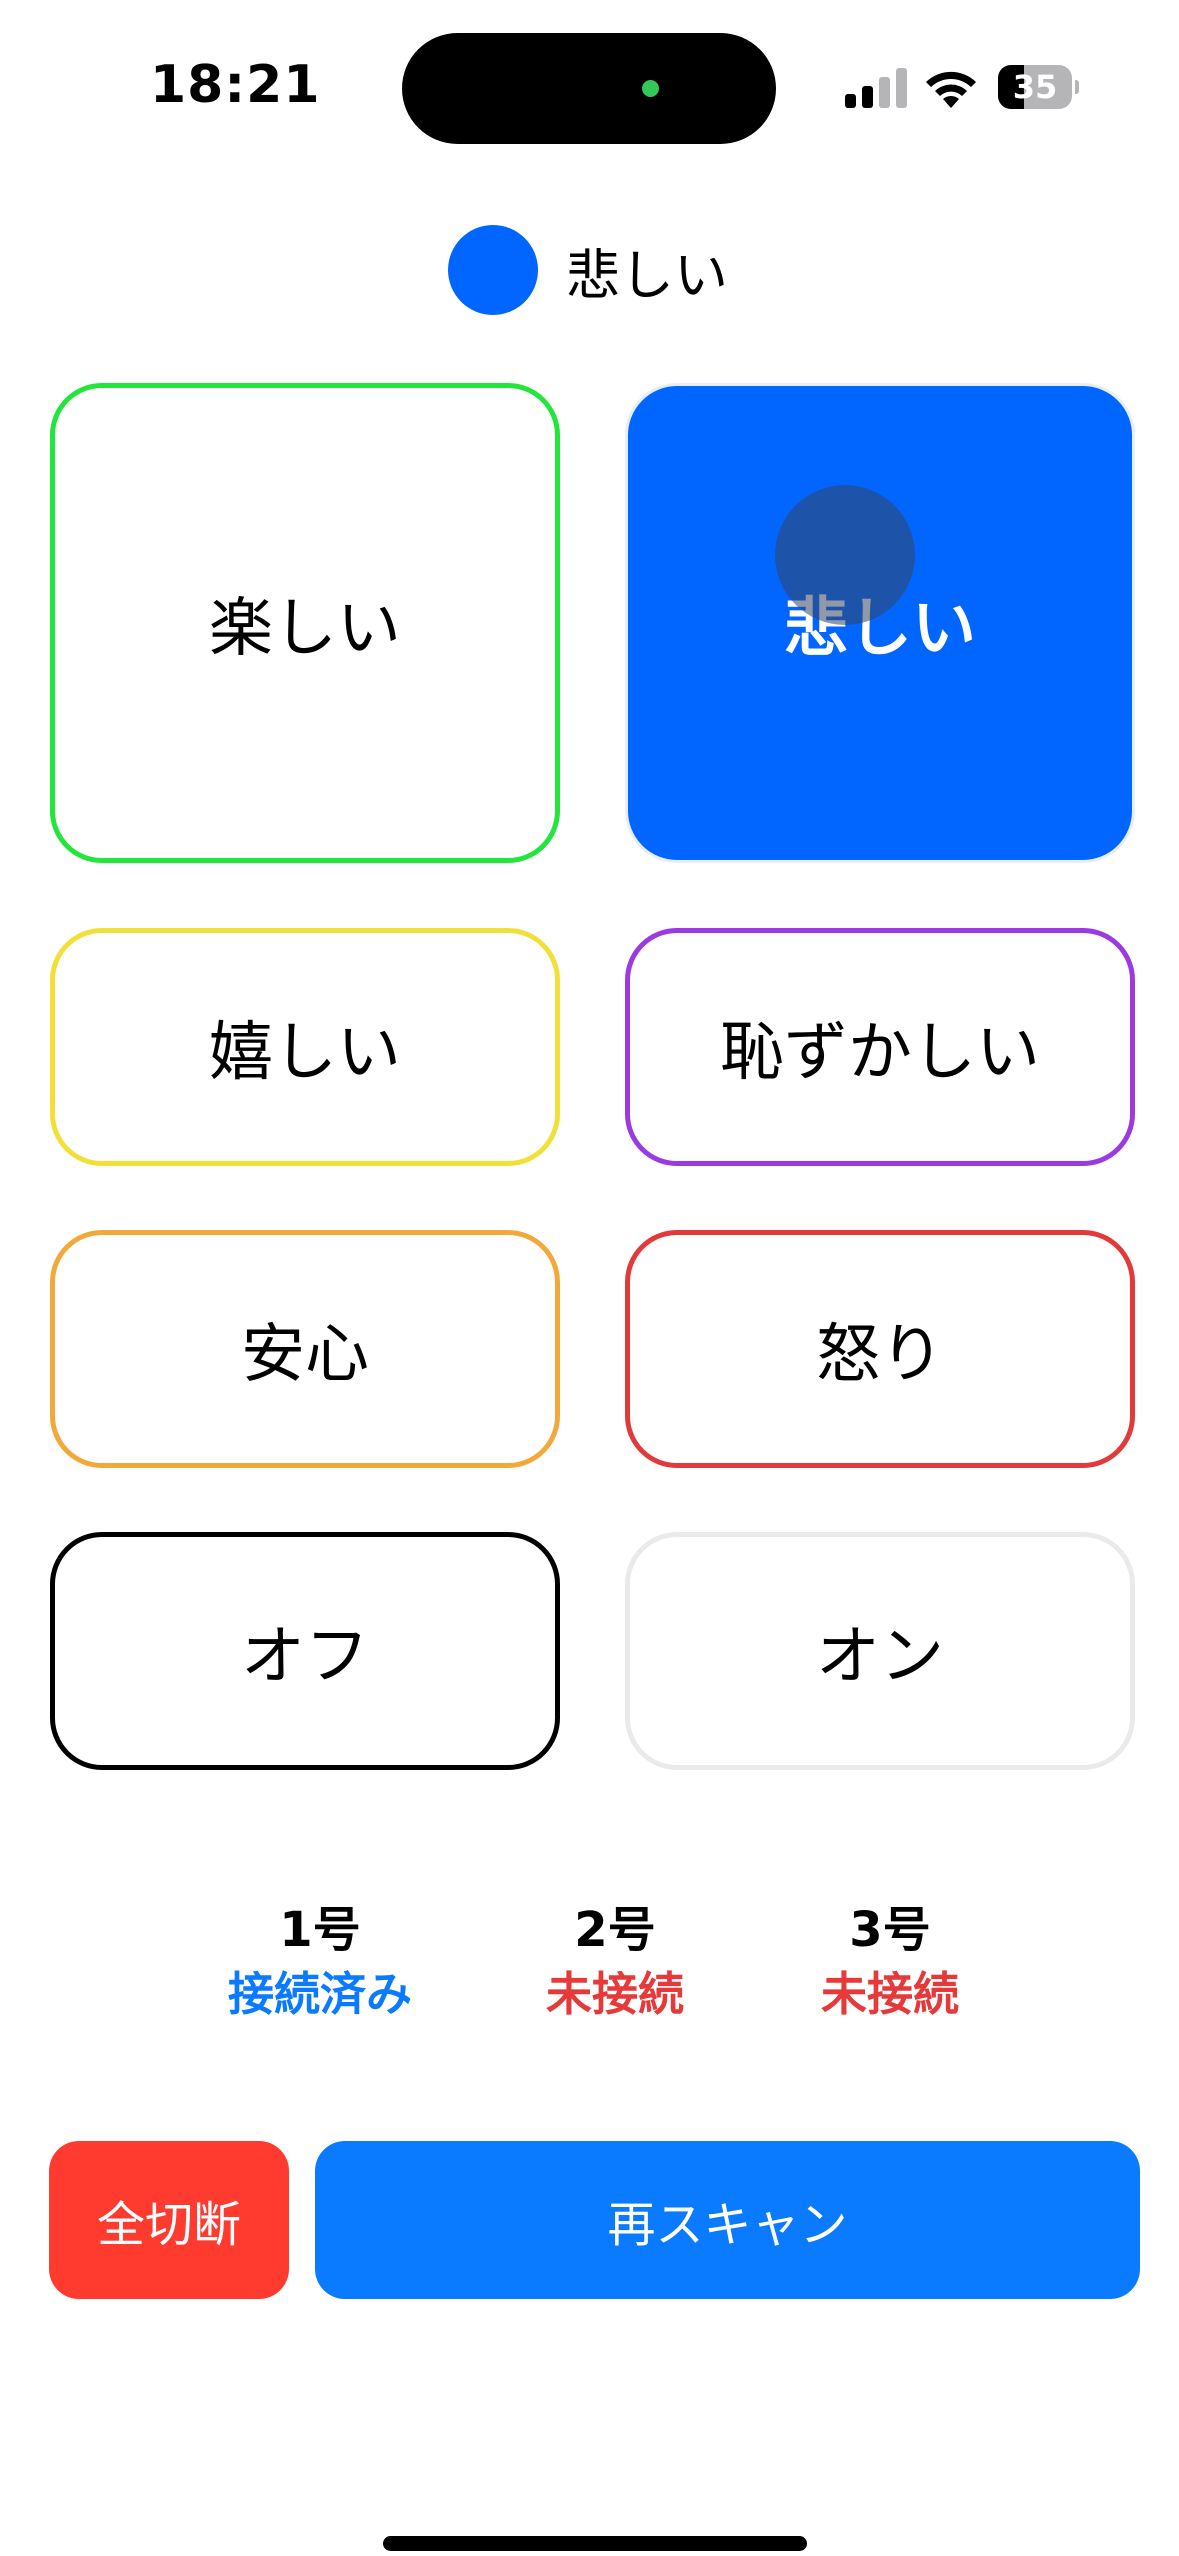 The image size is (1179, 2556). Describe the element at coordinates (589, 88) in the screenshot. I see `dynamic-island` at that location.